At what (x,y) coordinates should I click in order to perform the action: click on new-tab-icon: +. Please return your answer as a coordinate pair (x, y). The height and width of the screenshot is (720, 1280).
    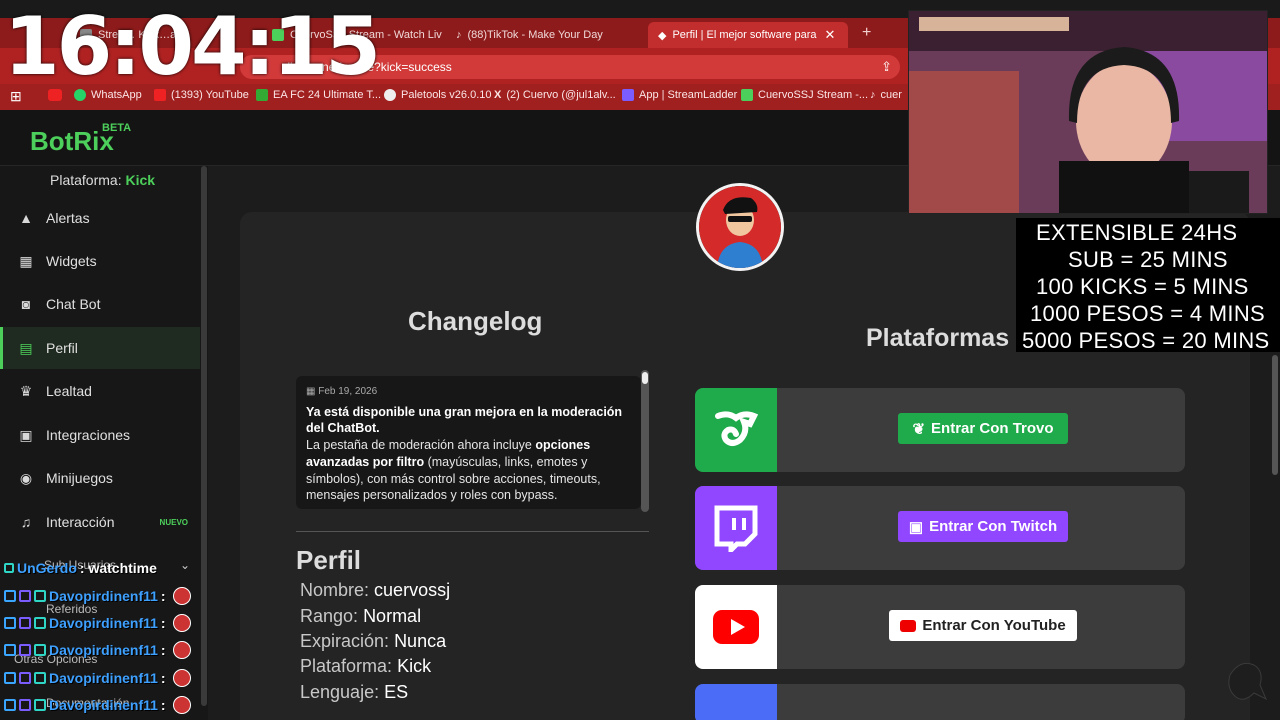
    Looking at the image, I should click on (866, 33).